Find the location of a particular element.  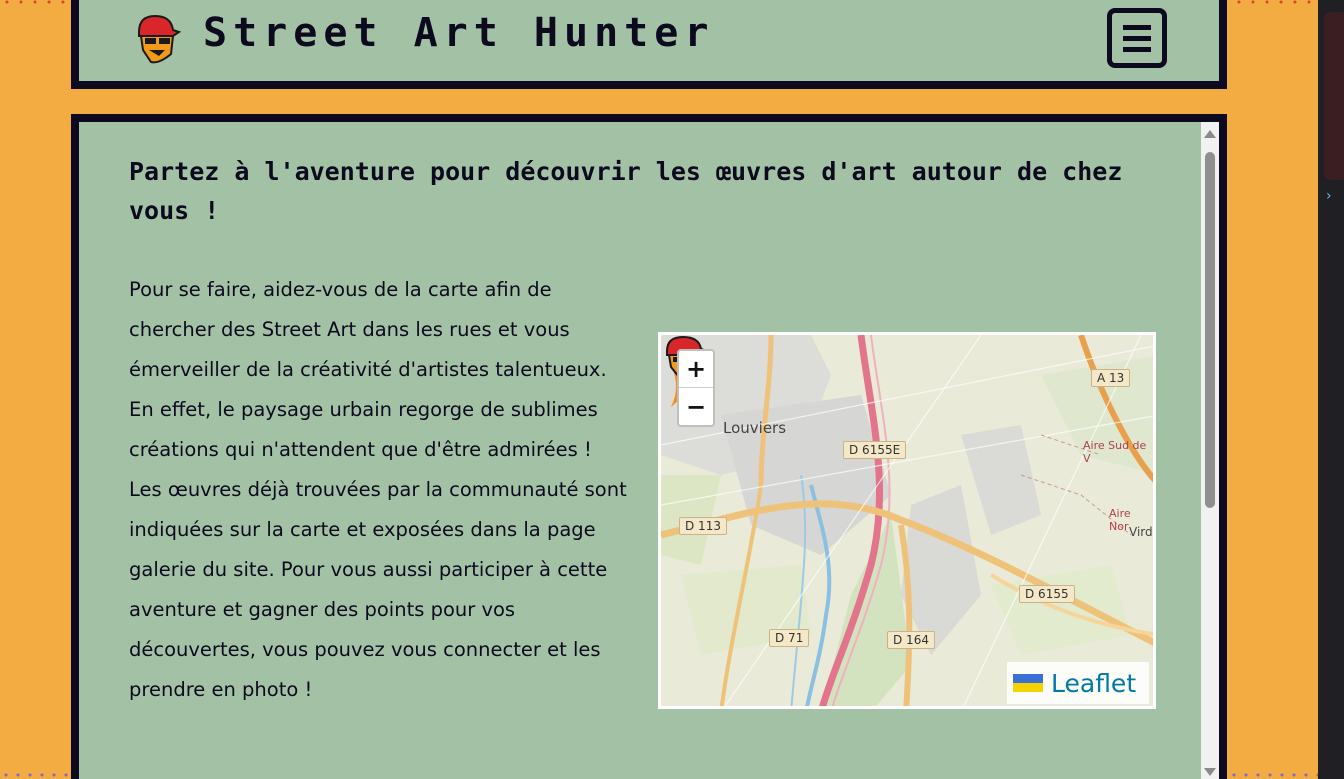

map-road-label: D 113 is located at coordinates (703, 526).